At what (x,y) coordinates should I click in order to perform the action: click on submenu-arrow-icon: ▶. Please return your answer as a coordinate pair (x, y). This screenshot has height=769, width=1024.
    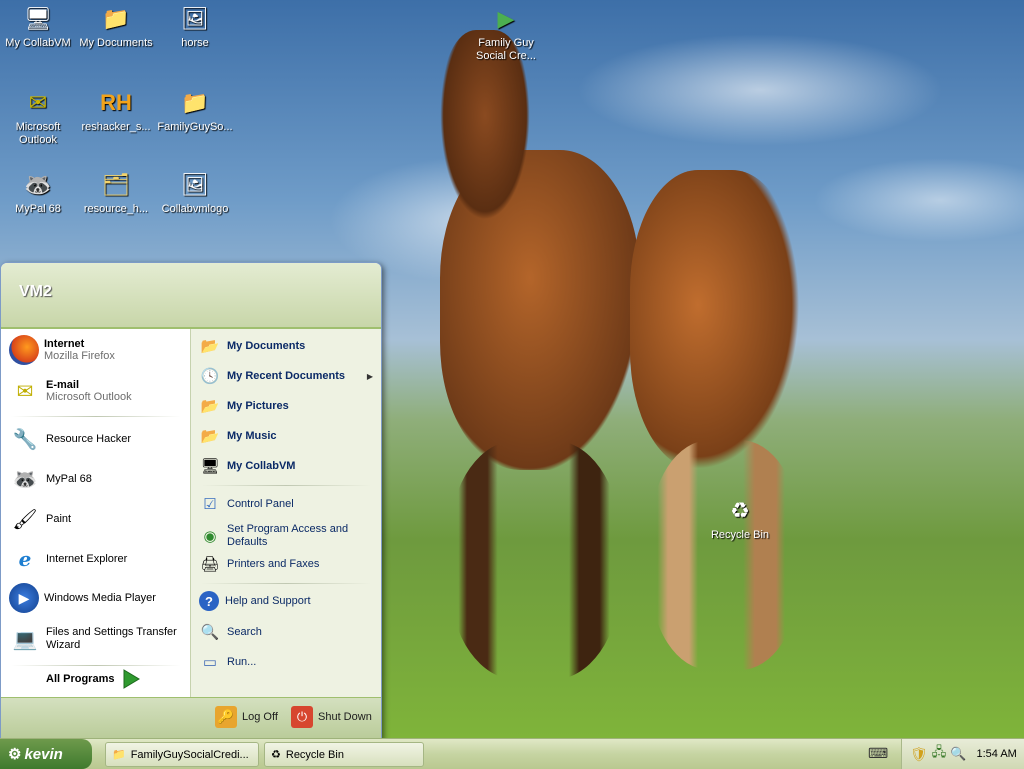
    Looking at the image, I should click on (369, 376).